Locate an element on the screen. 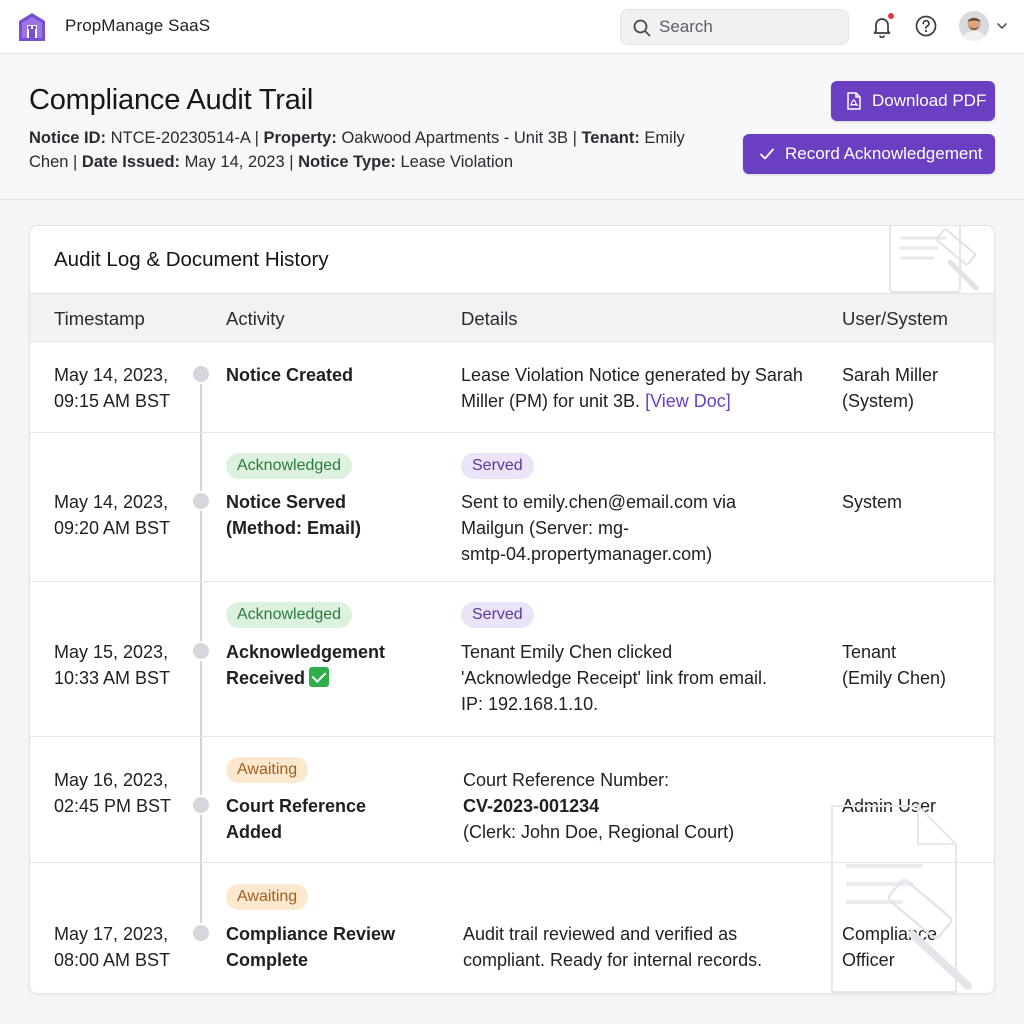 The width and height of the screenshot is (1024, 1024). notice-type-label: Notice Type: is located at coordinates (347, 162).